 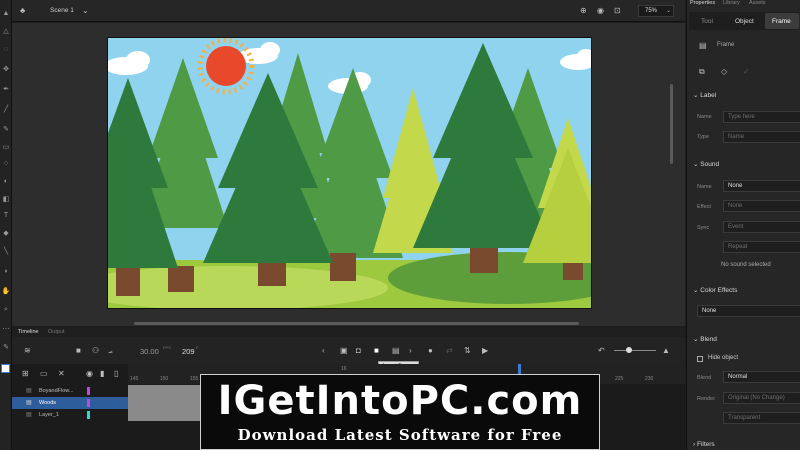 What do you see at coordinates (6, 348) in the screenshot?
I see `stroke-color-icon: ✎` at bounding box center [6, 348].